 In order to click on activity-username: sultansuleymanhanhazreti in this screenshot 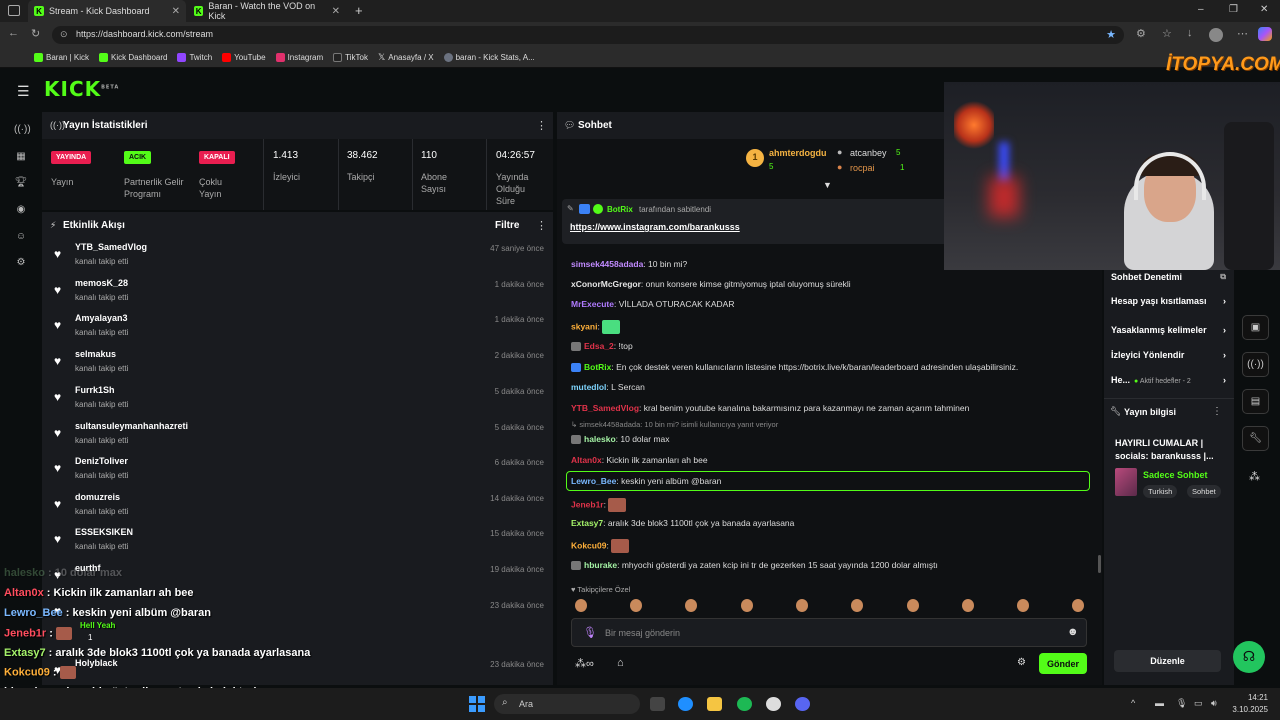, I will do `click(131, 426)`.